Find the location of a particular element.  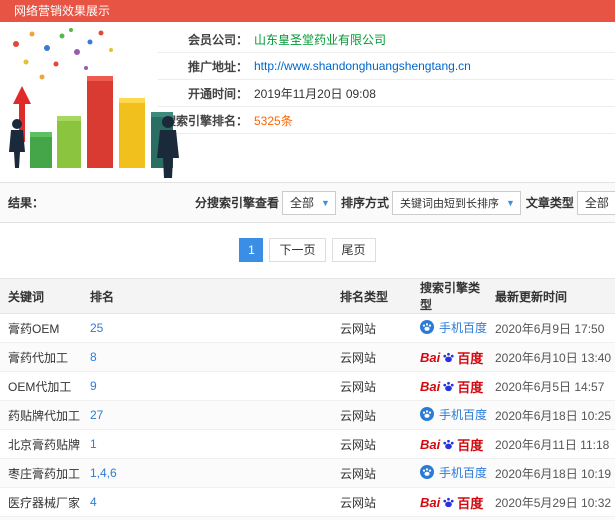

company-link: 山东皇圣堂药业有限公司 is located at coordinates (320, 39).